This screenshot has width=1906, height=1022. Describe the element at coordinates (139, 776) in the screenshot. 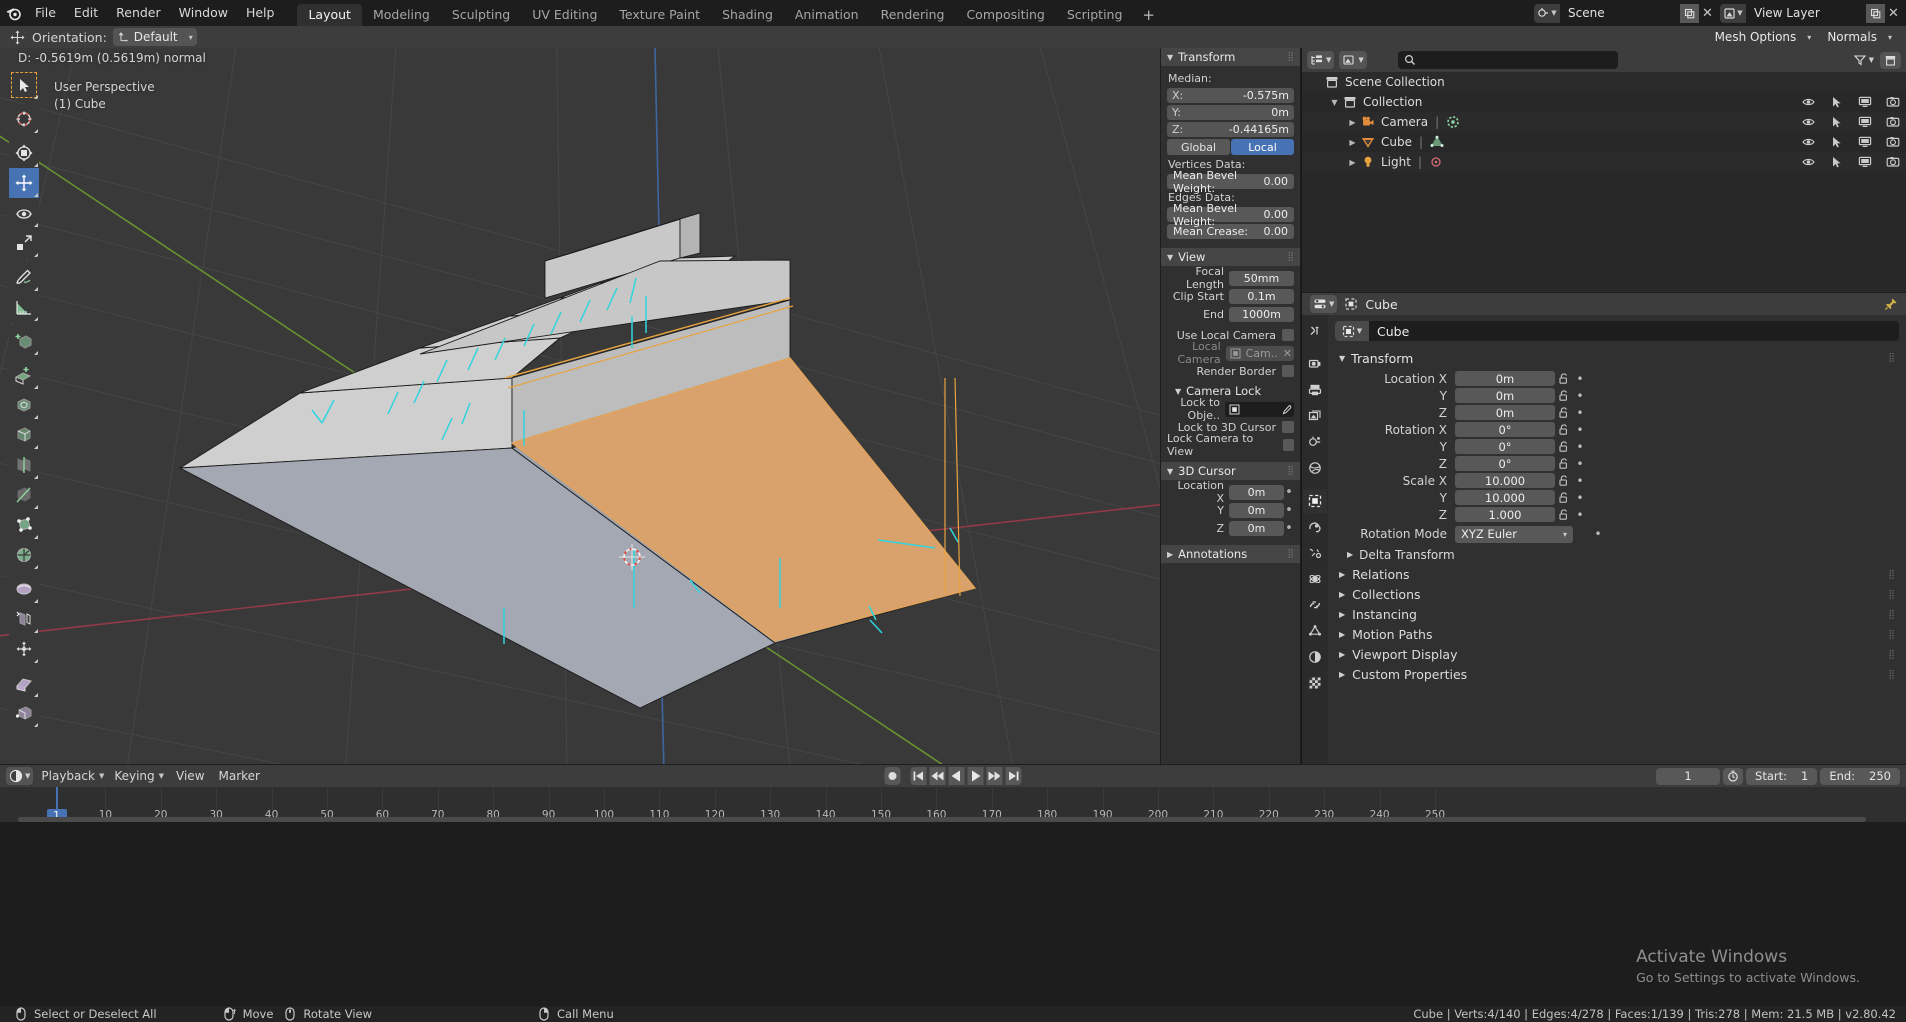

I see `timeline-menu-keying: Keying ▼` at that location.